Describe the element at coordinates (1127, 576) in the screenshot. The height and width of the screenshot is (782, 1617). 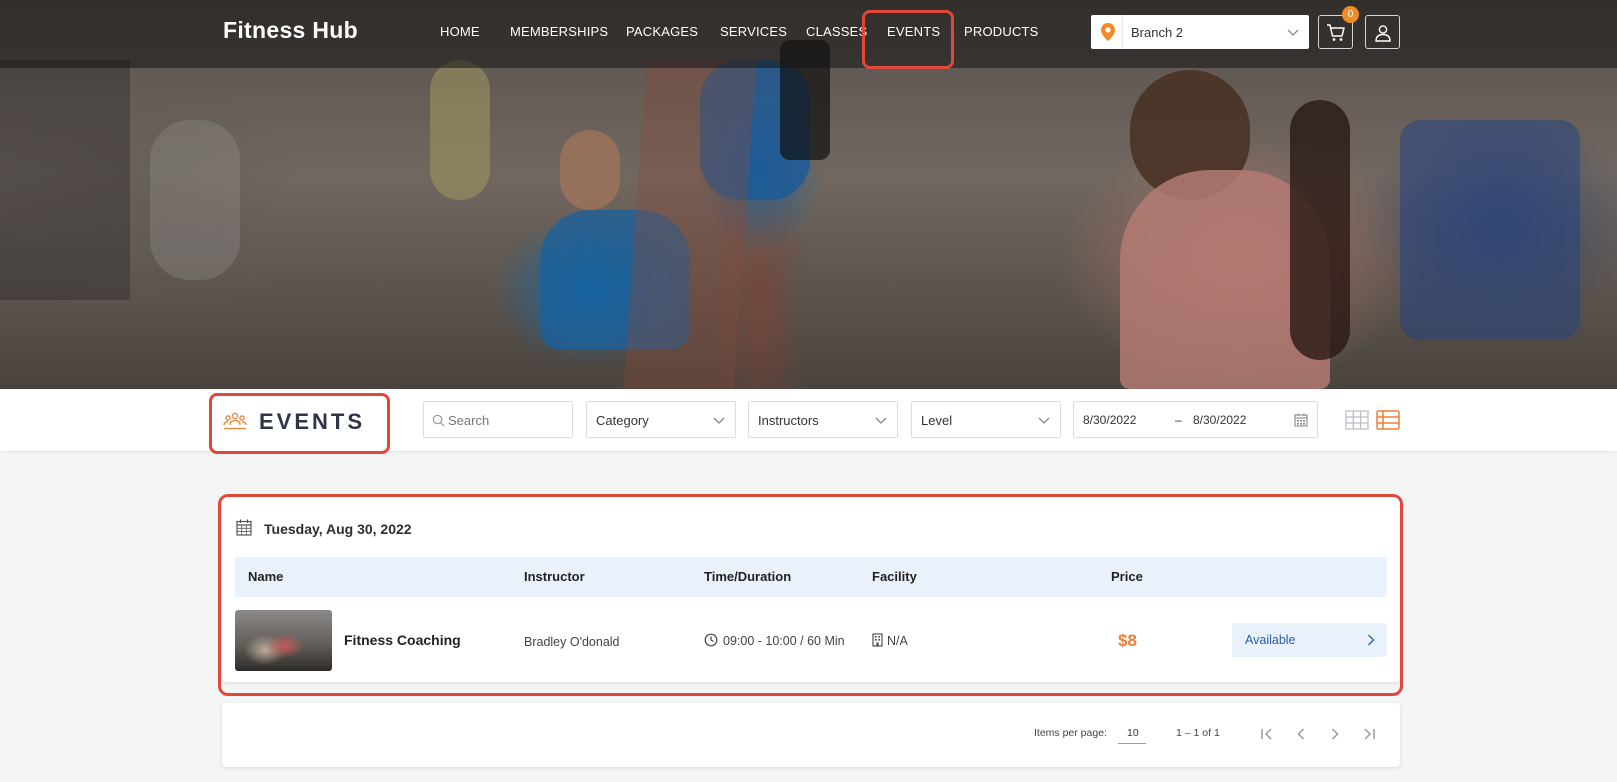
I see `column-header-price: Price` at that location.